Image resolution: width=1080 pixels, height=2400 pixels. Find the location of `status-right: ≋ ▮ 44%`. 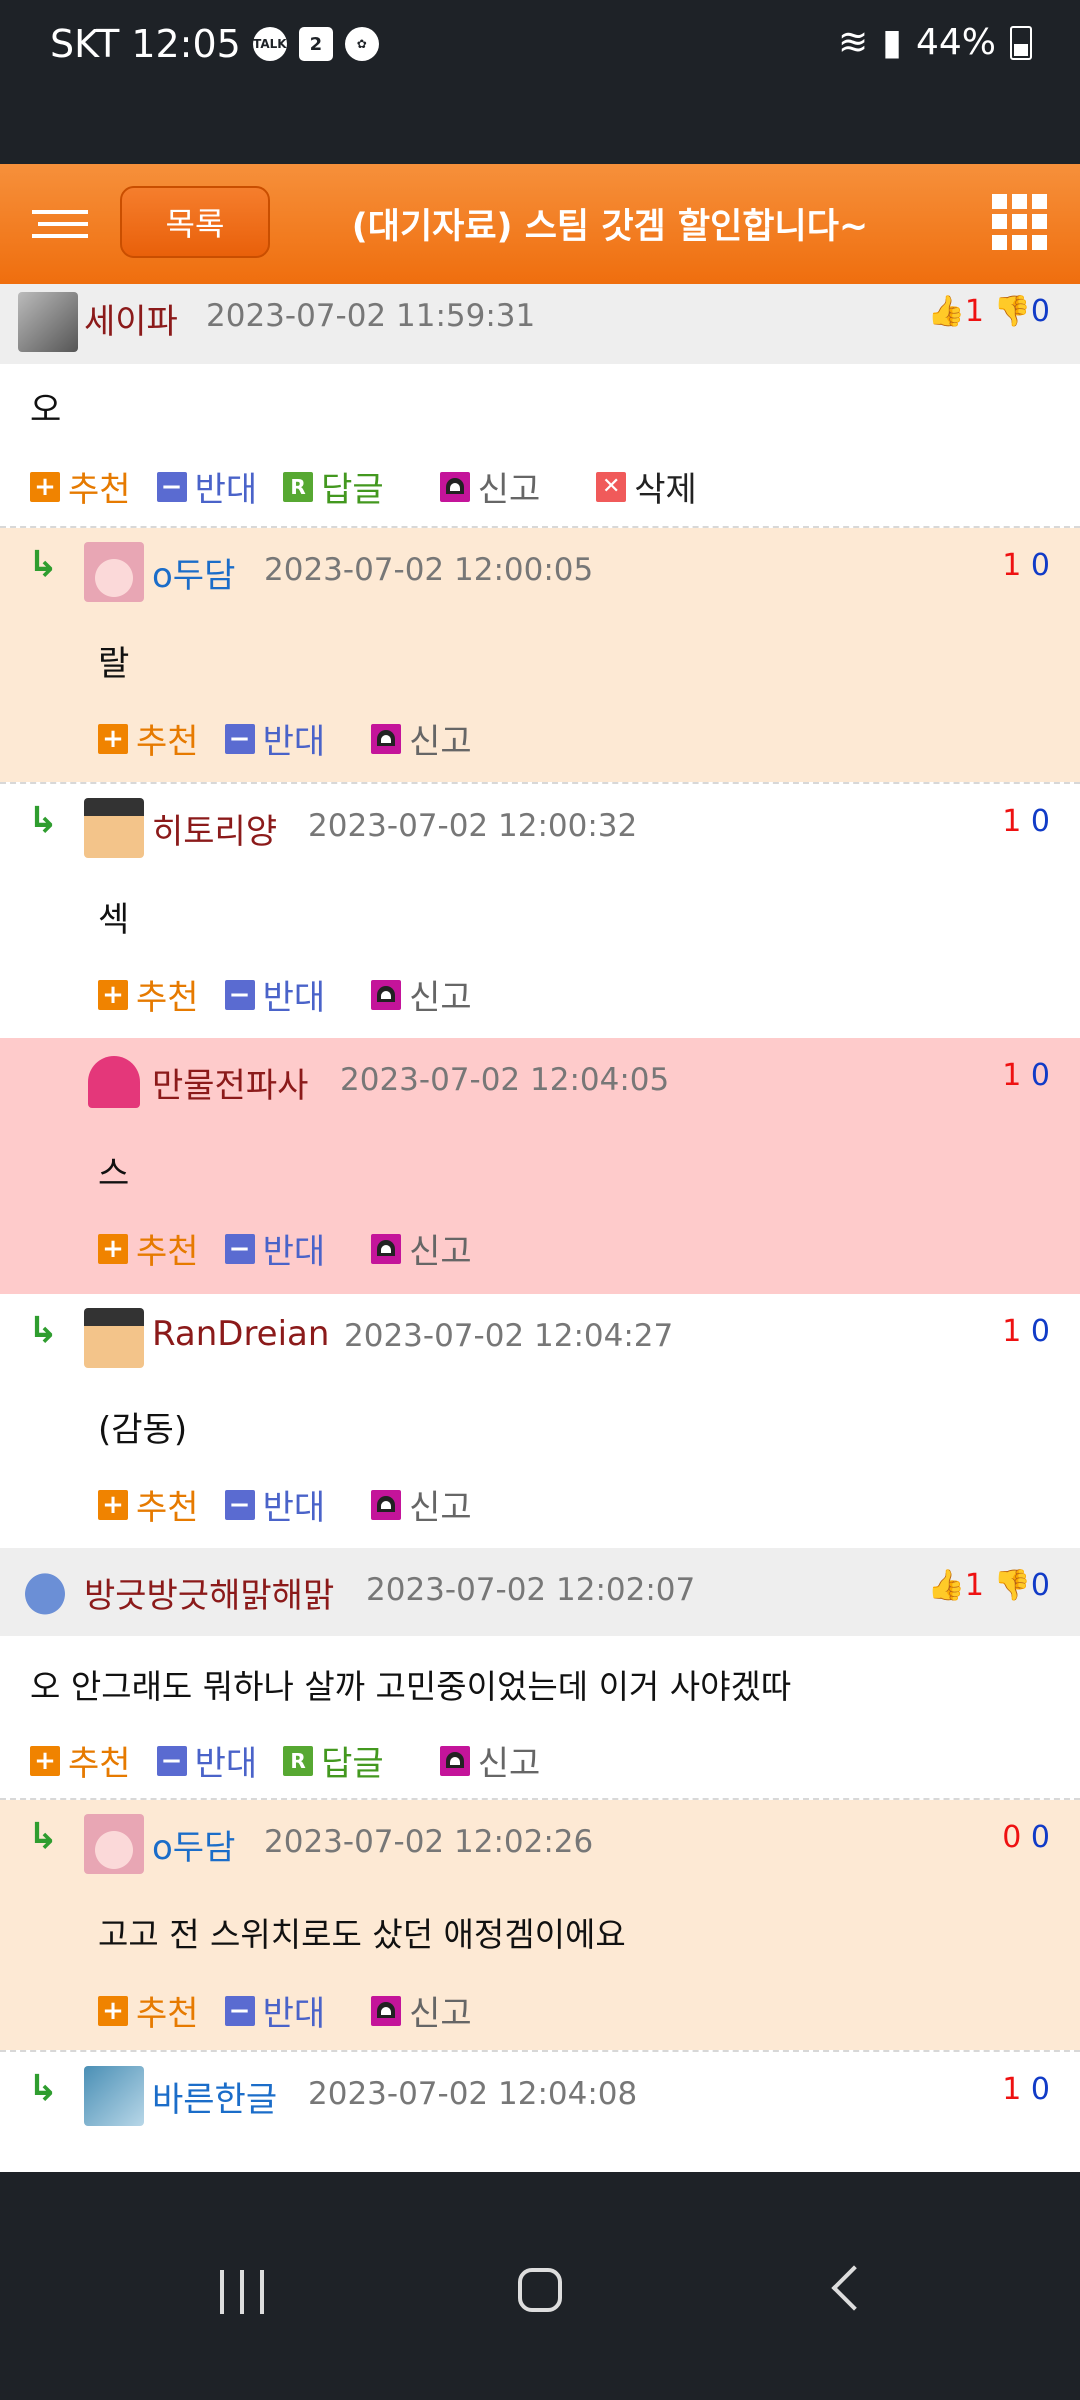

status-right: ≋ ▮ 44% is located at coordinates (935, 42).